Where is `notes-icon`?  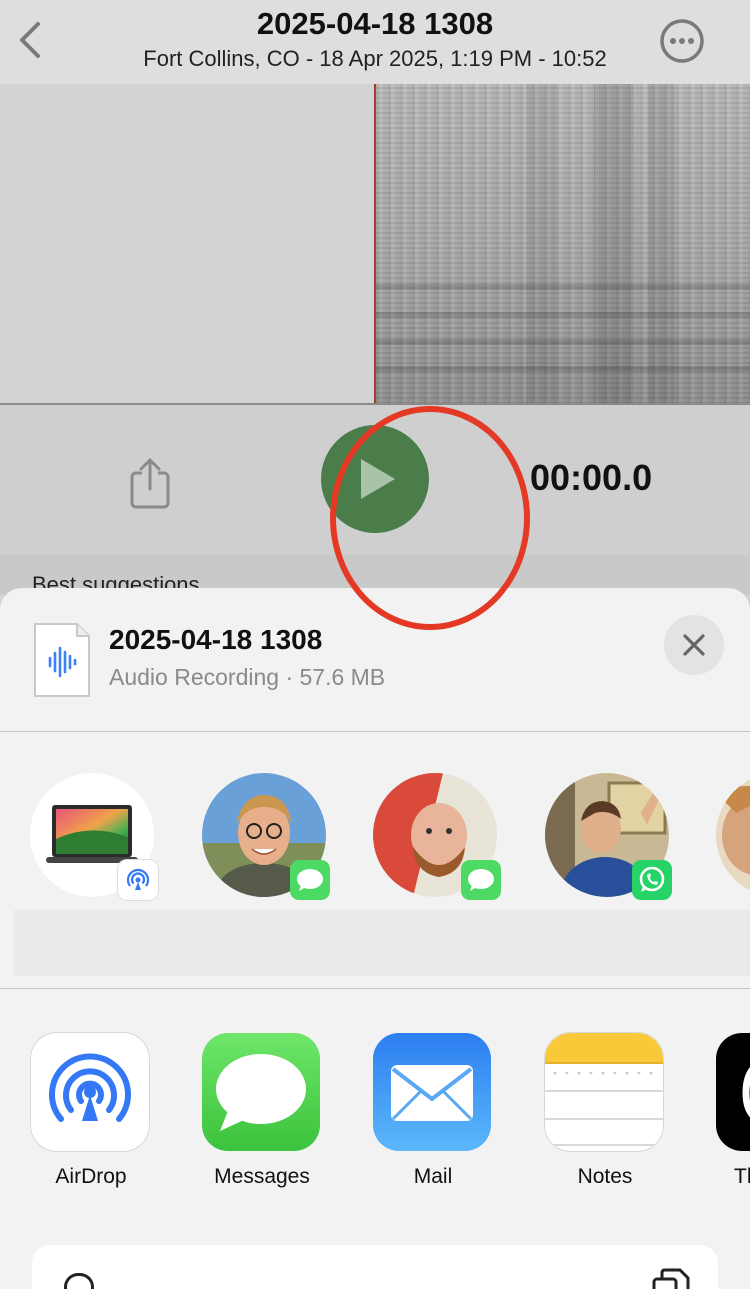 notes-icon is located at coordinates (604, 1092).